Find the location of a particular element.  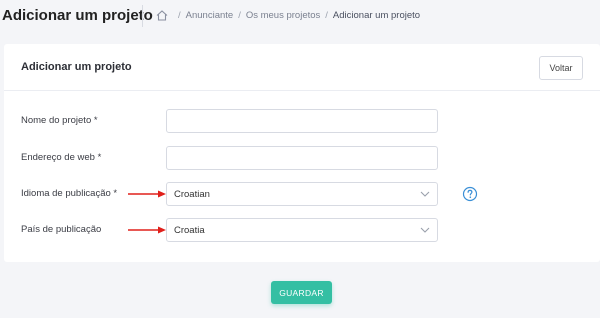

publication-language-label: Idioma de publicação * is located at coordinates (69, 193).